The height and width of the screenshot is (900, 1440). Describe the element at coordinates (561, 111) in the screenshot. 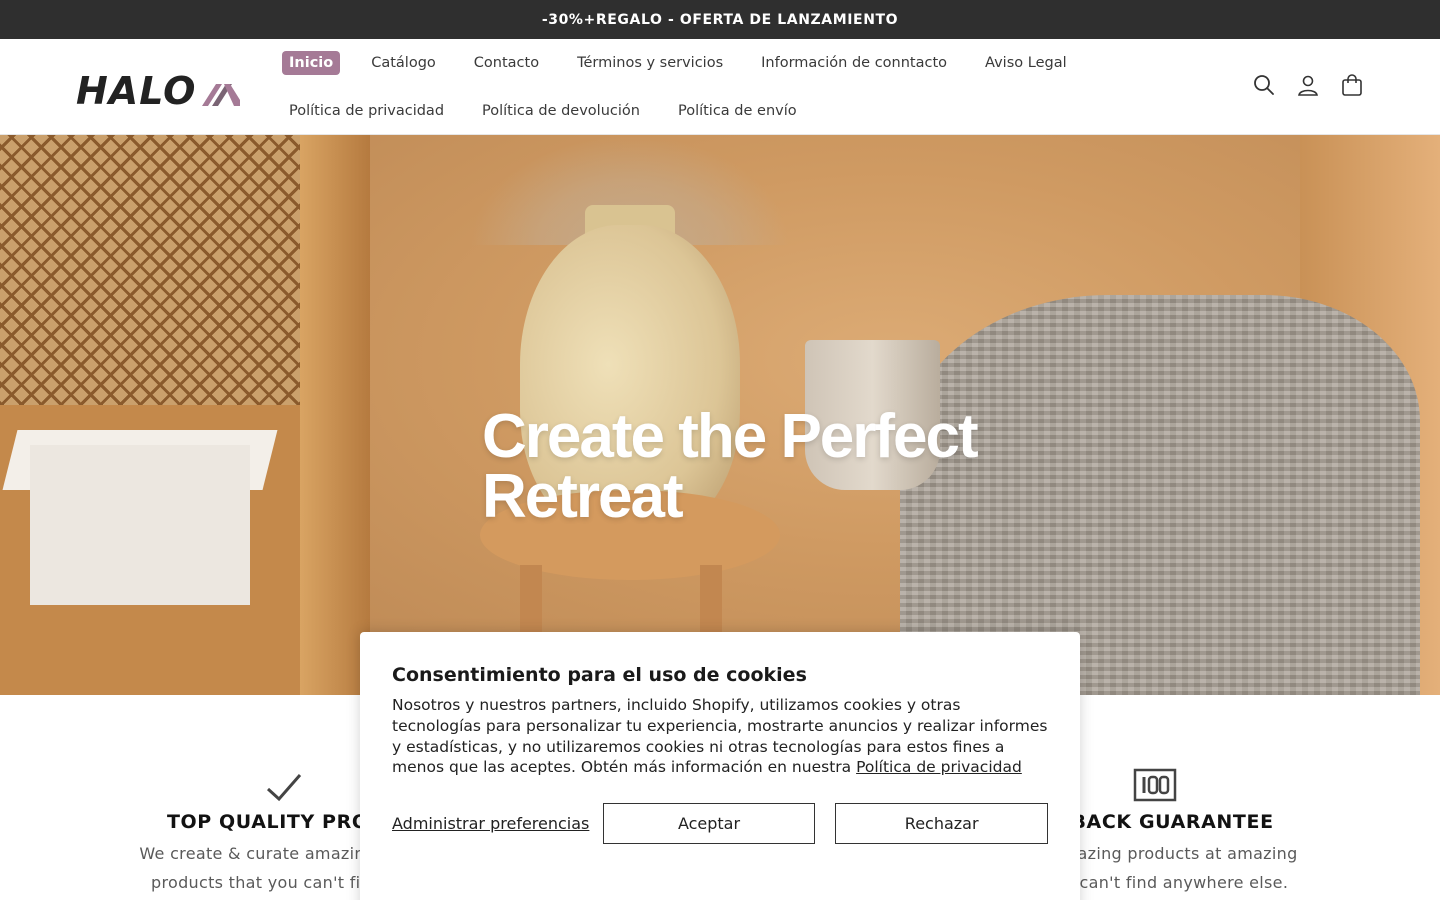

I see `nav-politica-devolucion: Política de devolución` at that location.